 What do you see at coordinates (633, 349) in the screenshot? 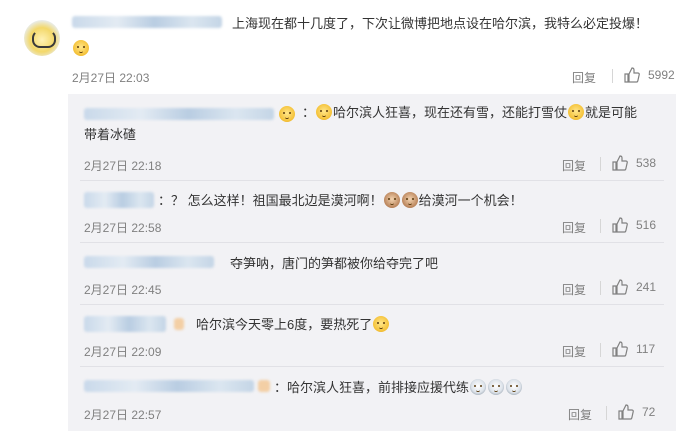
I see `like-button: 117` at bounding box center [633, 349].